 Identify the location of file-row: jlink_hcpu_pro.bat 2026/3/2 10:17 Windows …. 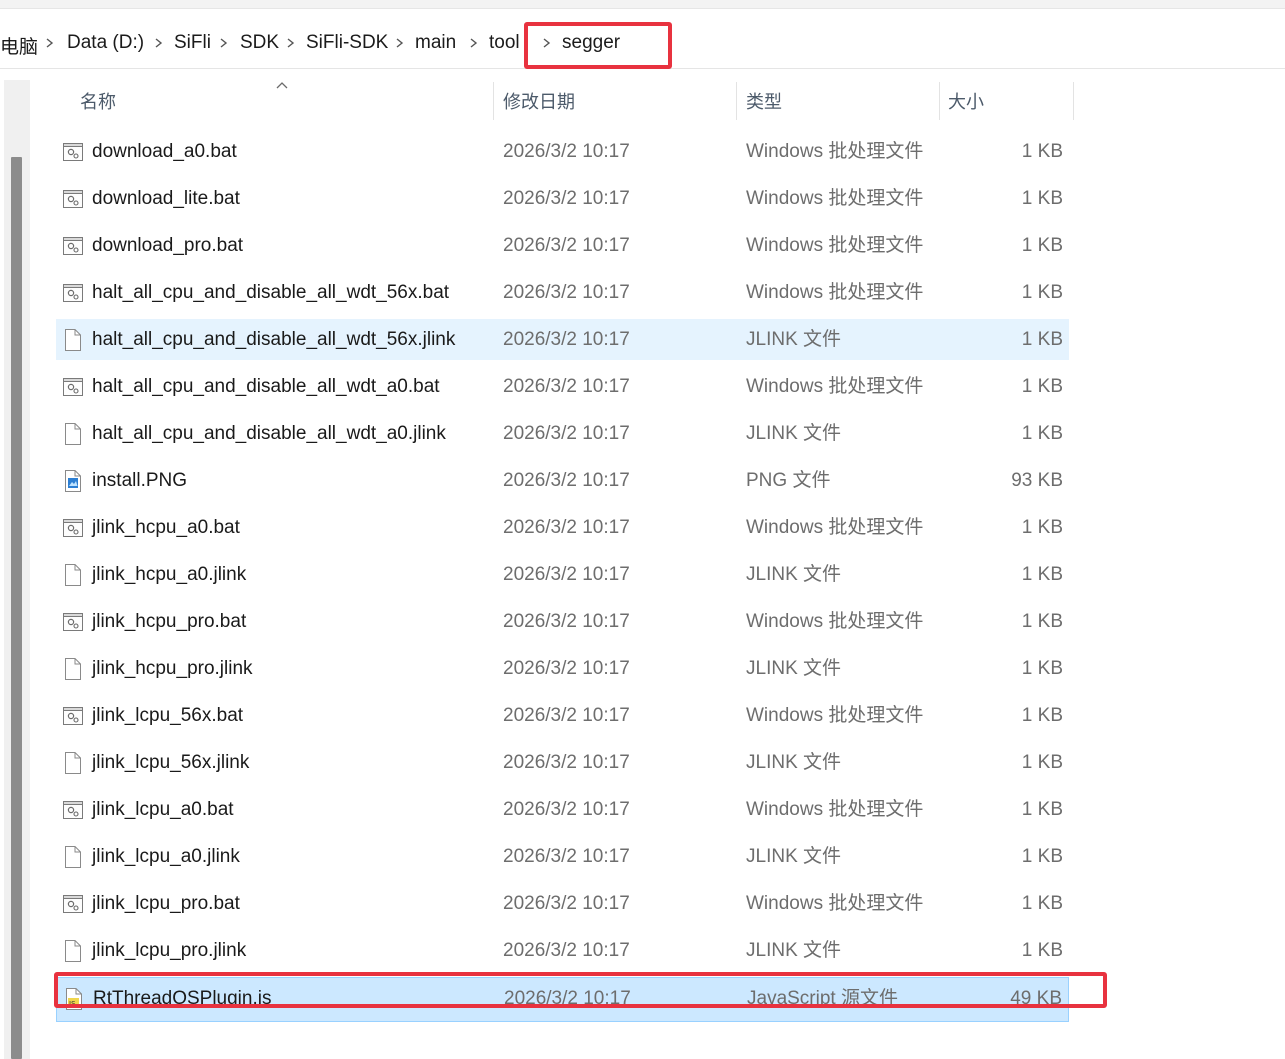
(562, 621).